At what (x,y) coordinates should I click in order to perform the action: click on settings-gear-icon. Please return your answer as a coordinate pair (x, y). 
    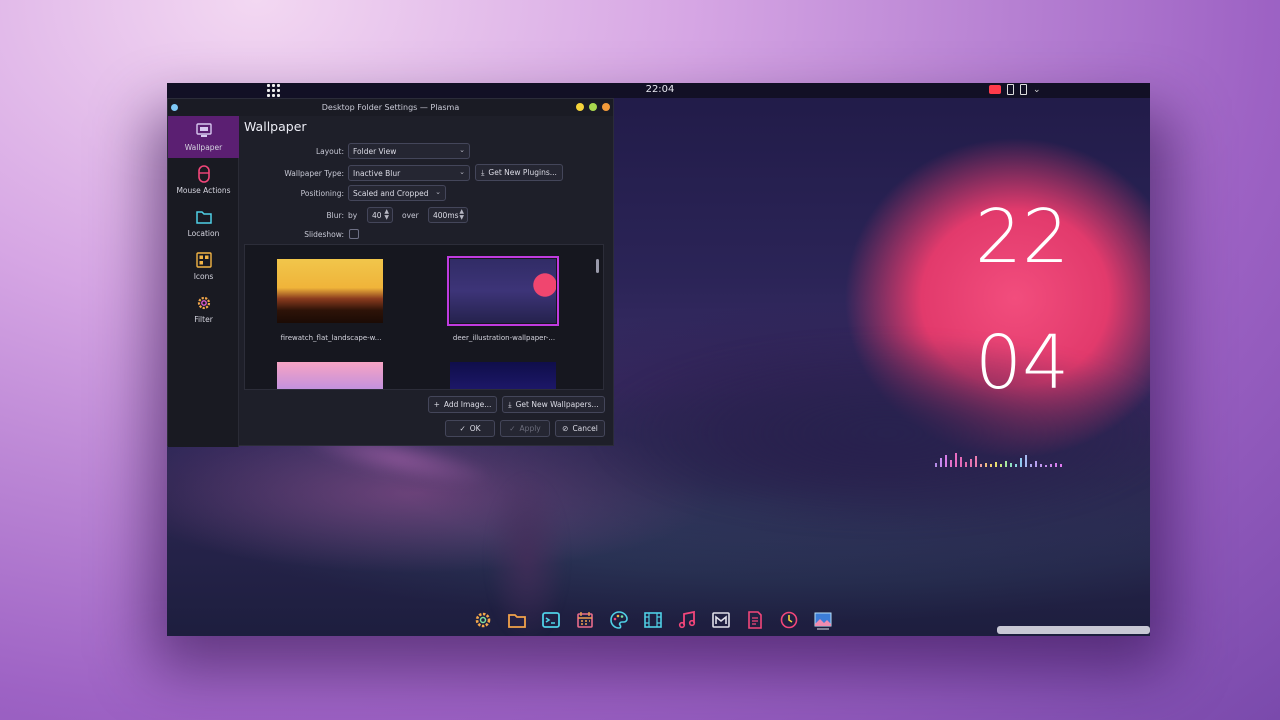
    Looking at the image, I should click on (483, 620).